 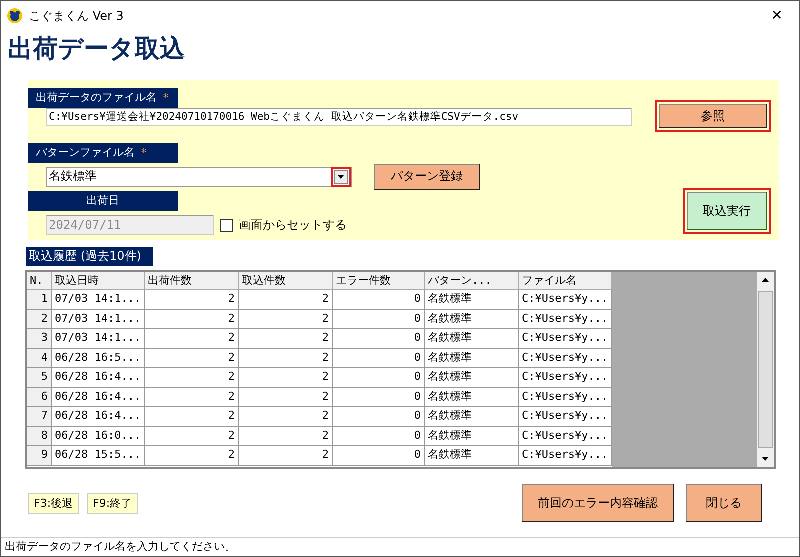 I want to click on history-title: 取込履歴 (過去10件), so click(x=89, y=256).